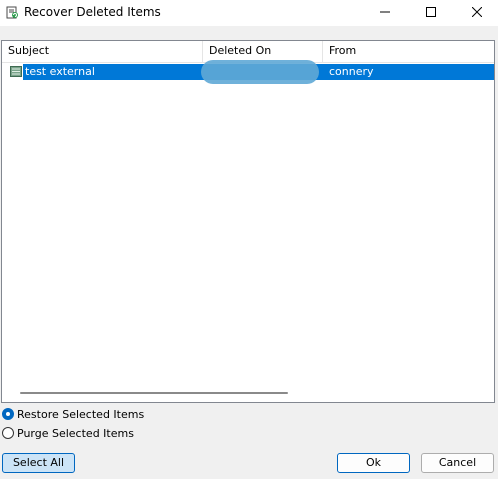 This screenshot has width=498, height=479. What do you see at coordinates (457, 463) in the screenshot?
I see `cancel-button: Cancel` at bounding box center [457, 463].